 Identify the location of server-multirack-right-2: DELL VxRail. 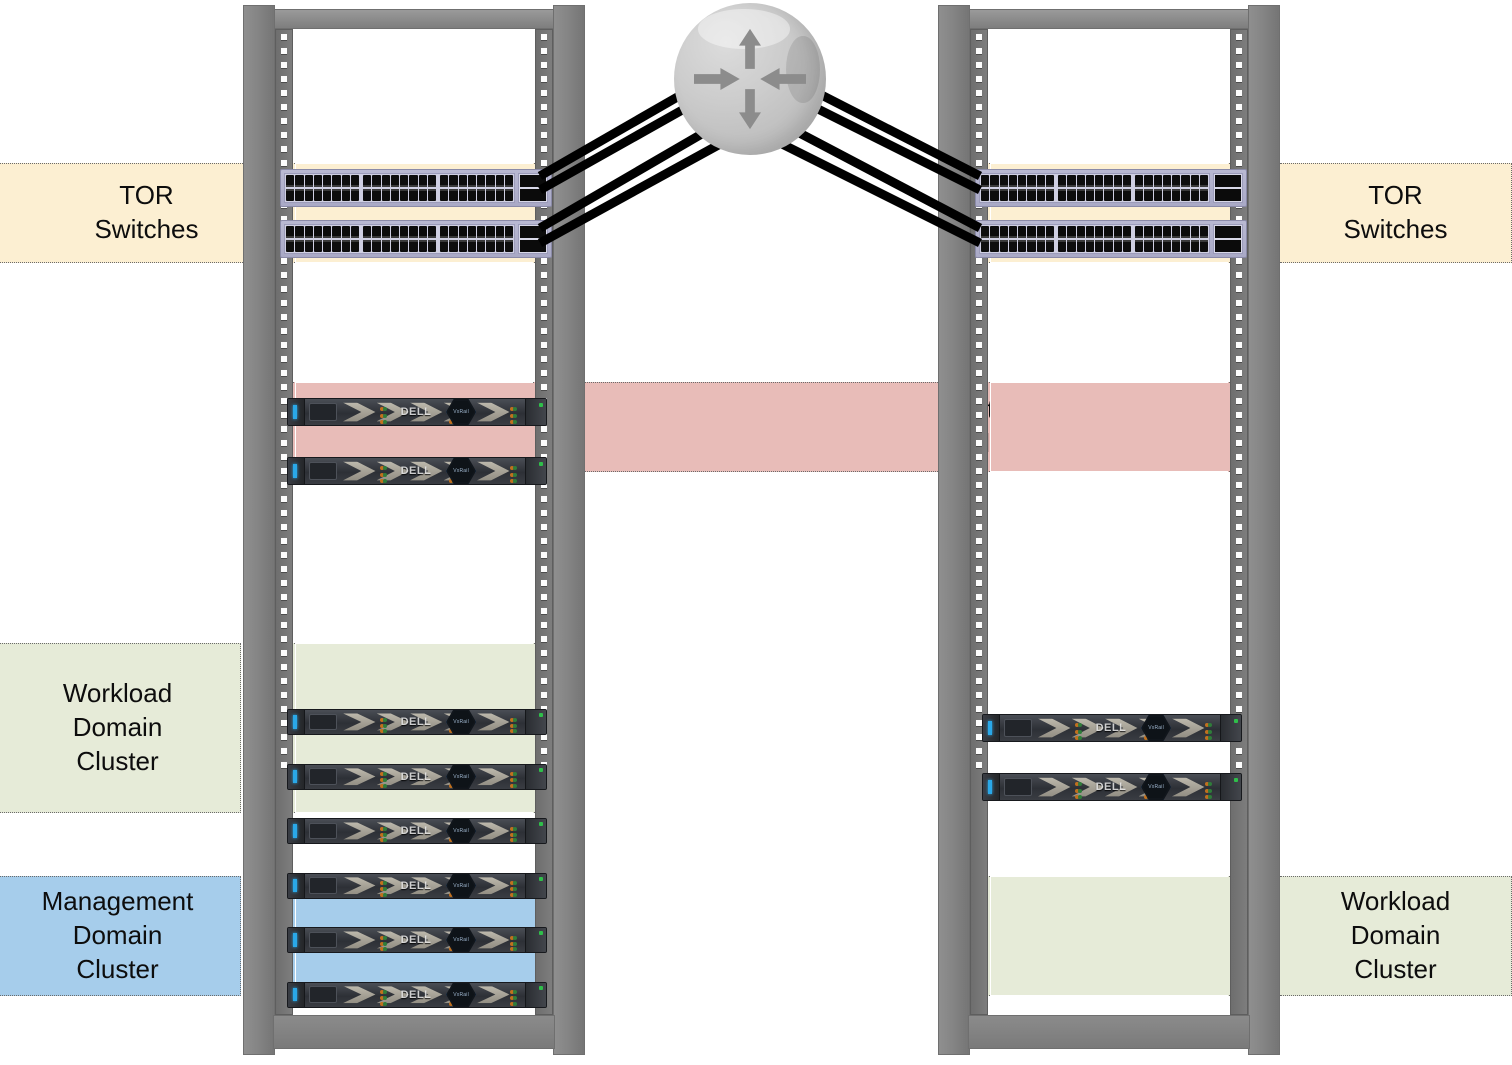
(1112, 787).